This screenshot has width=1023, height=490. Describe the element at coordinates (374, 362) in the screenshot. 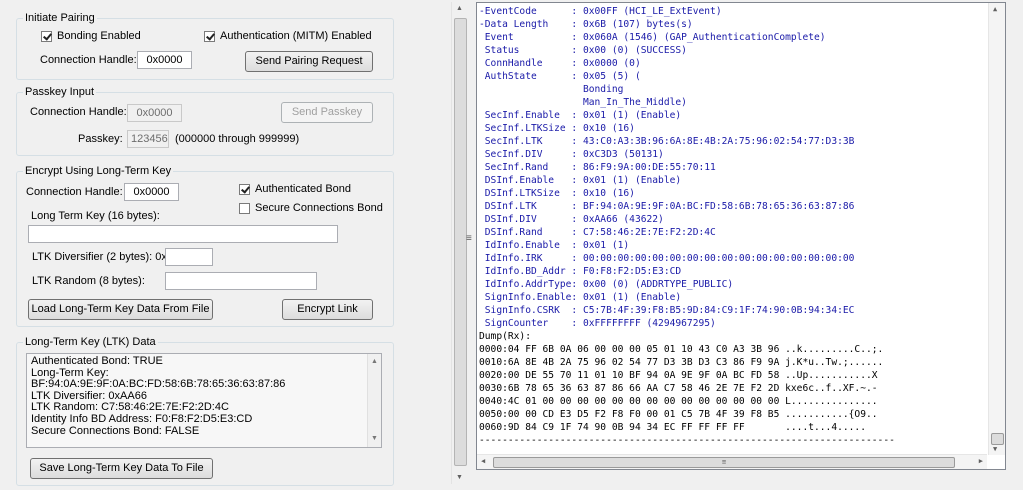

I see `scroll-up-arrow-icon: ▲` at that location.